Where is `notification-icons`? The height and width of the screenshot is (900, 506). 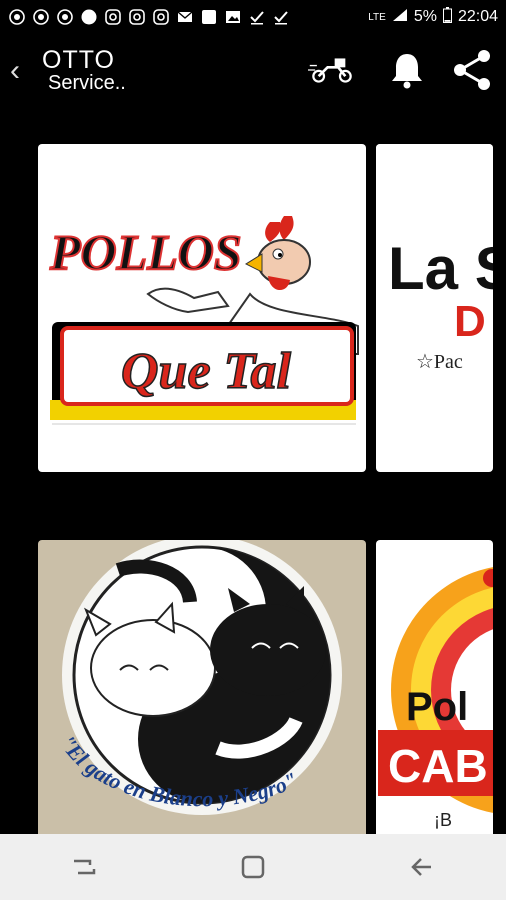
notification-icons is located at coordinates (148, 17).